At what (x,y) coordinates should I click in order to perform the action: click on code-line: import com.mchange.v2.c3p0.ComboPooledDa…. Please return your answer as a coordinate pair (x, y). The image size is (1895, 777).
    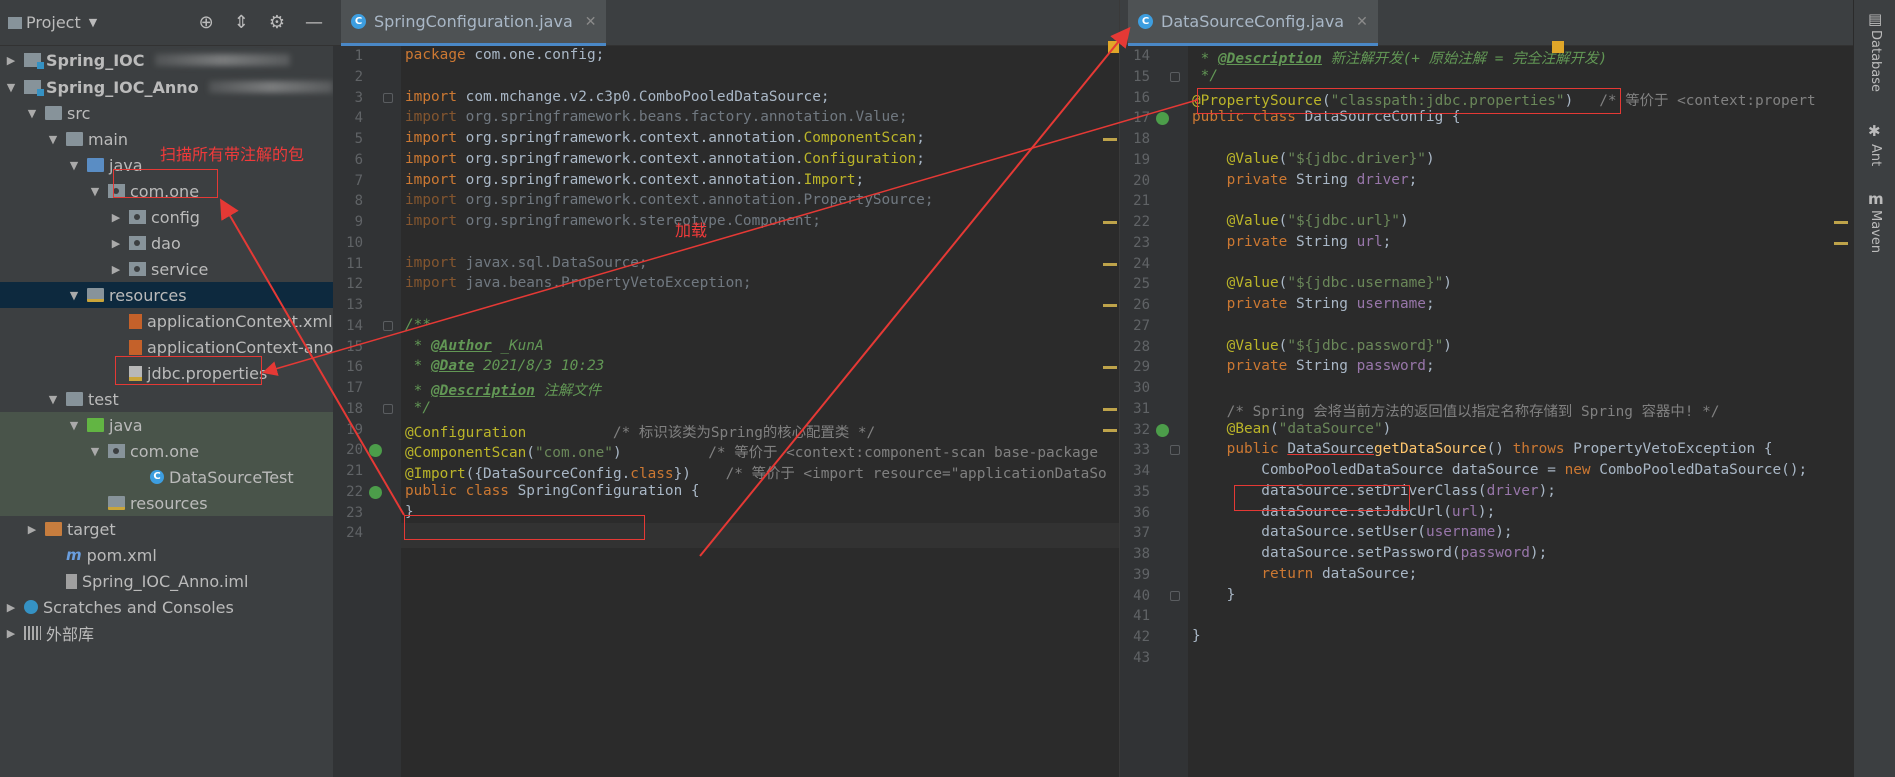
    Looking at the image, I should click on (617, 97).